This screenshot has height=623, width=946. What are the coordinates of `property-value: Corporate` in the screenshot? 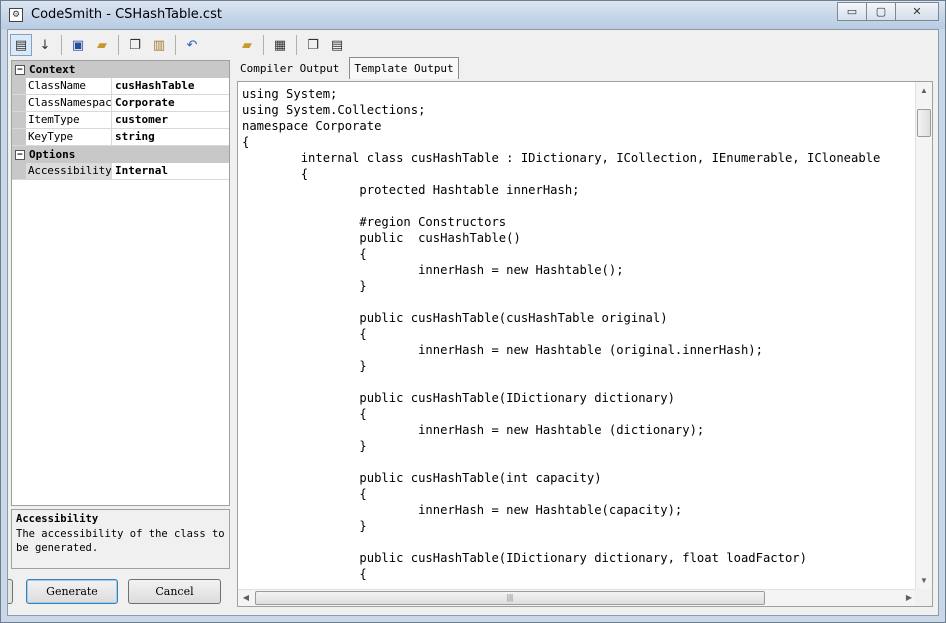 It's located at (170, 103).